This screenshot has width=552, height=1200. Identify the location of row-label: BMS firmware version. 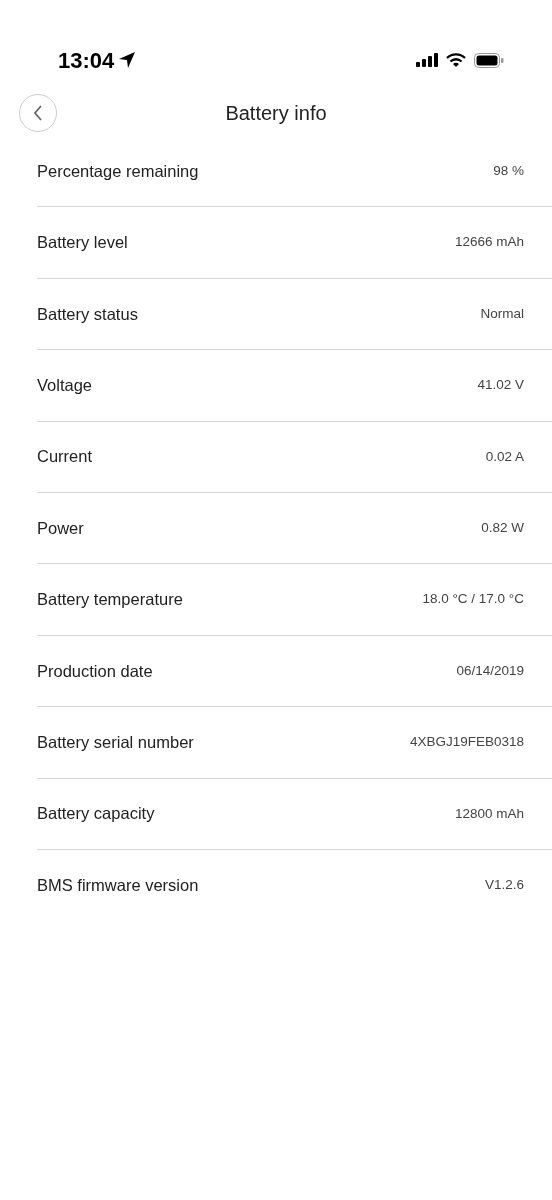
(118, 886).